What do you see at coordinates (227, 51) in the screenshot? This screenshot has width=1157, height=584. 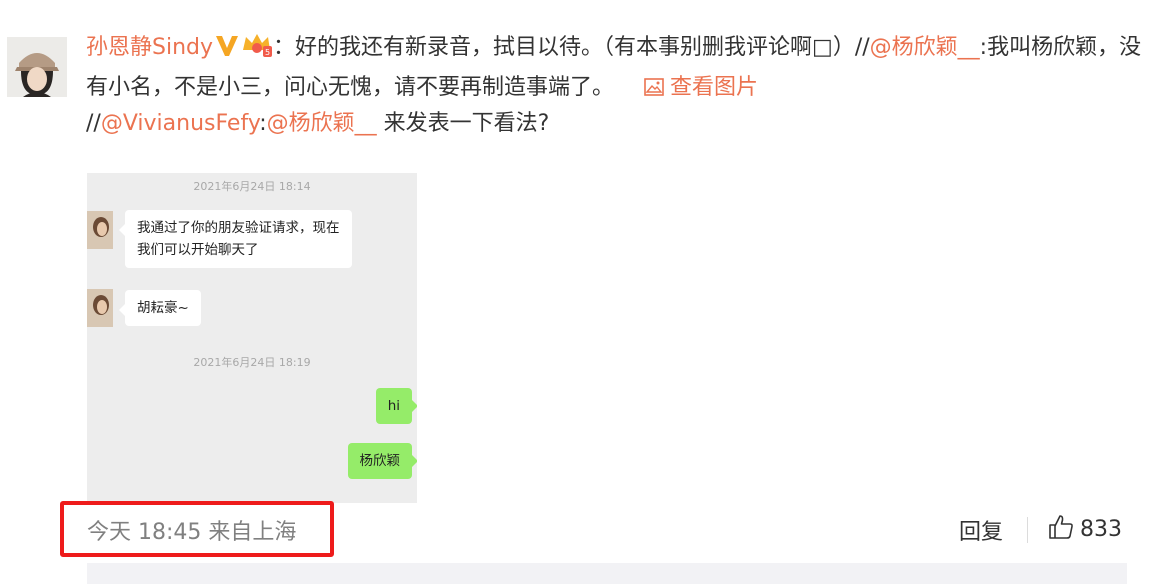 I see `verified-v-icon` at bounding box center [227, 51].